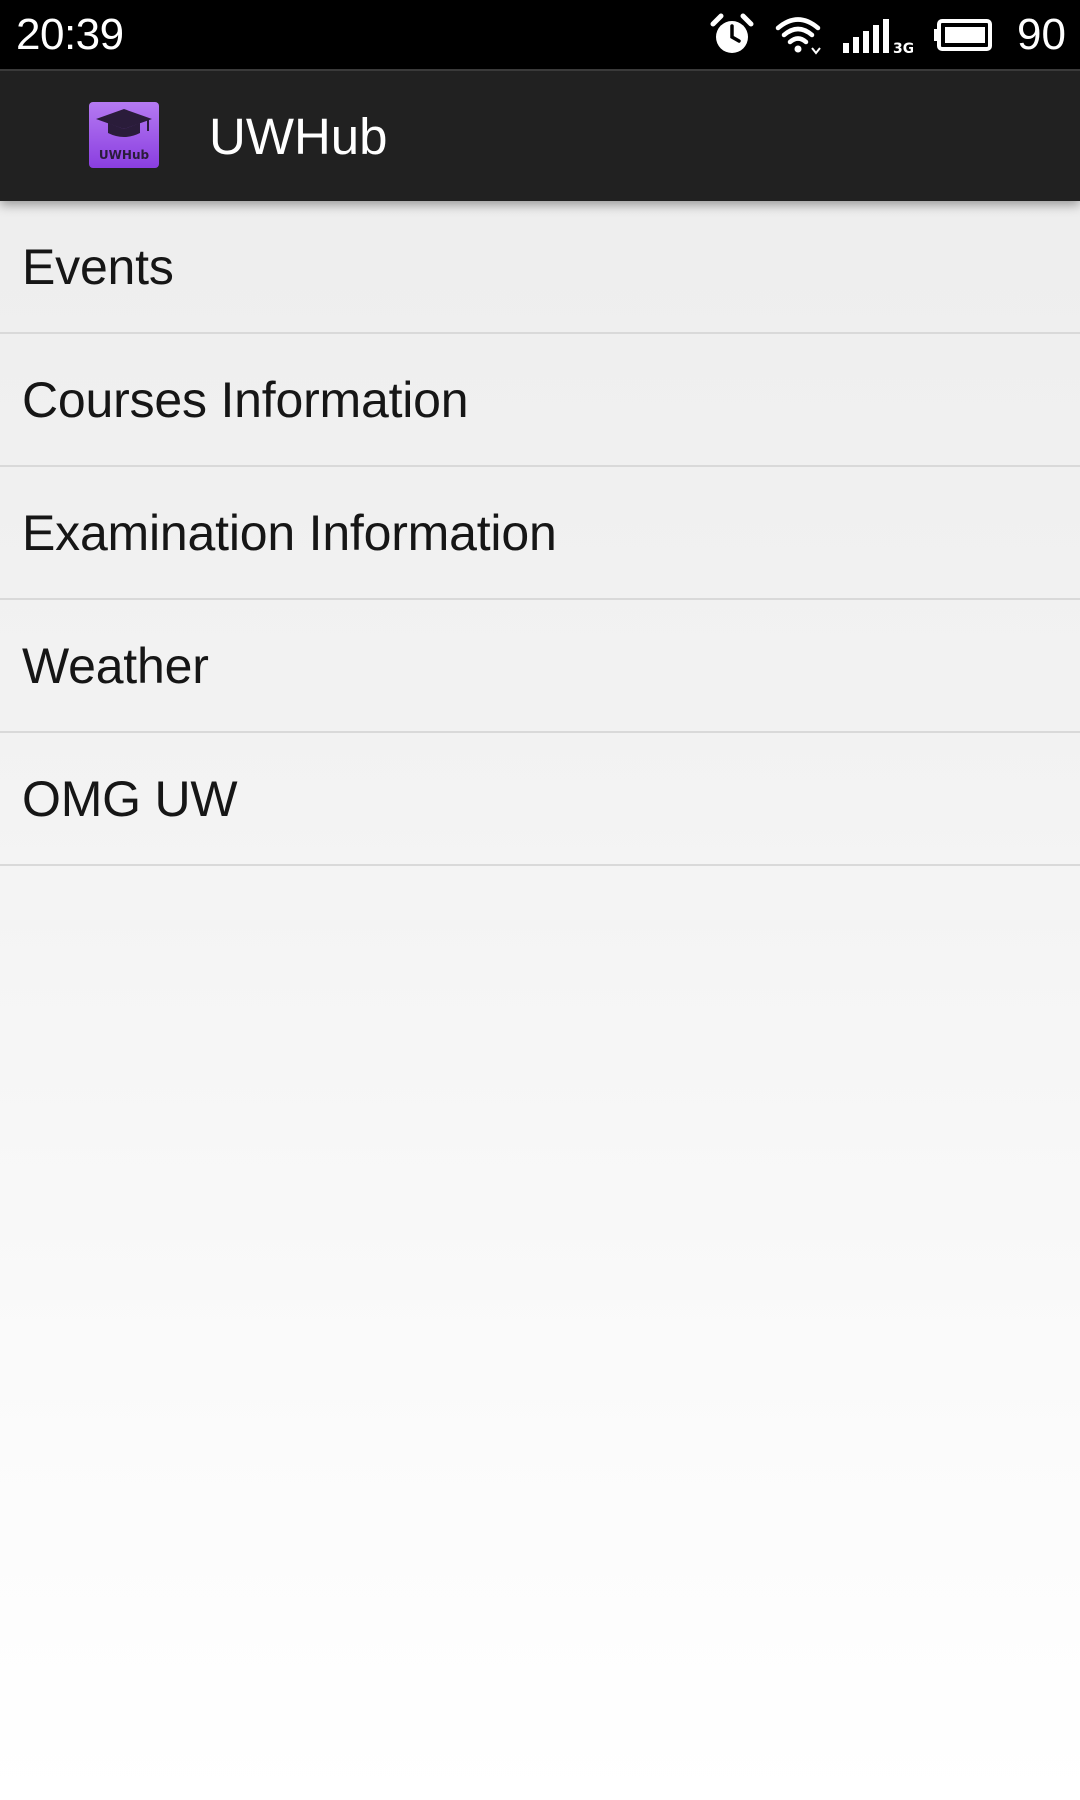  I want to click on cell-signal-icon: 3G, so click(877, 35).